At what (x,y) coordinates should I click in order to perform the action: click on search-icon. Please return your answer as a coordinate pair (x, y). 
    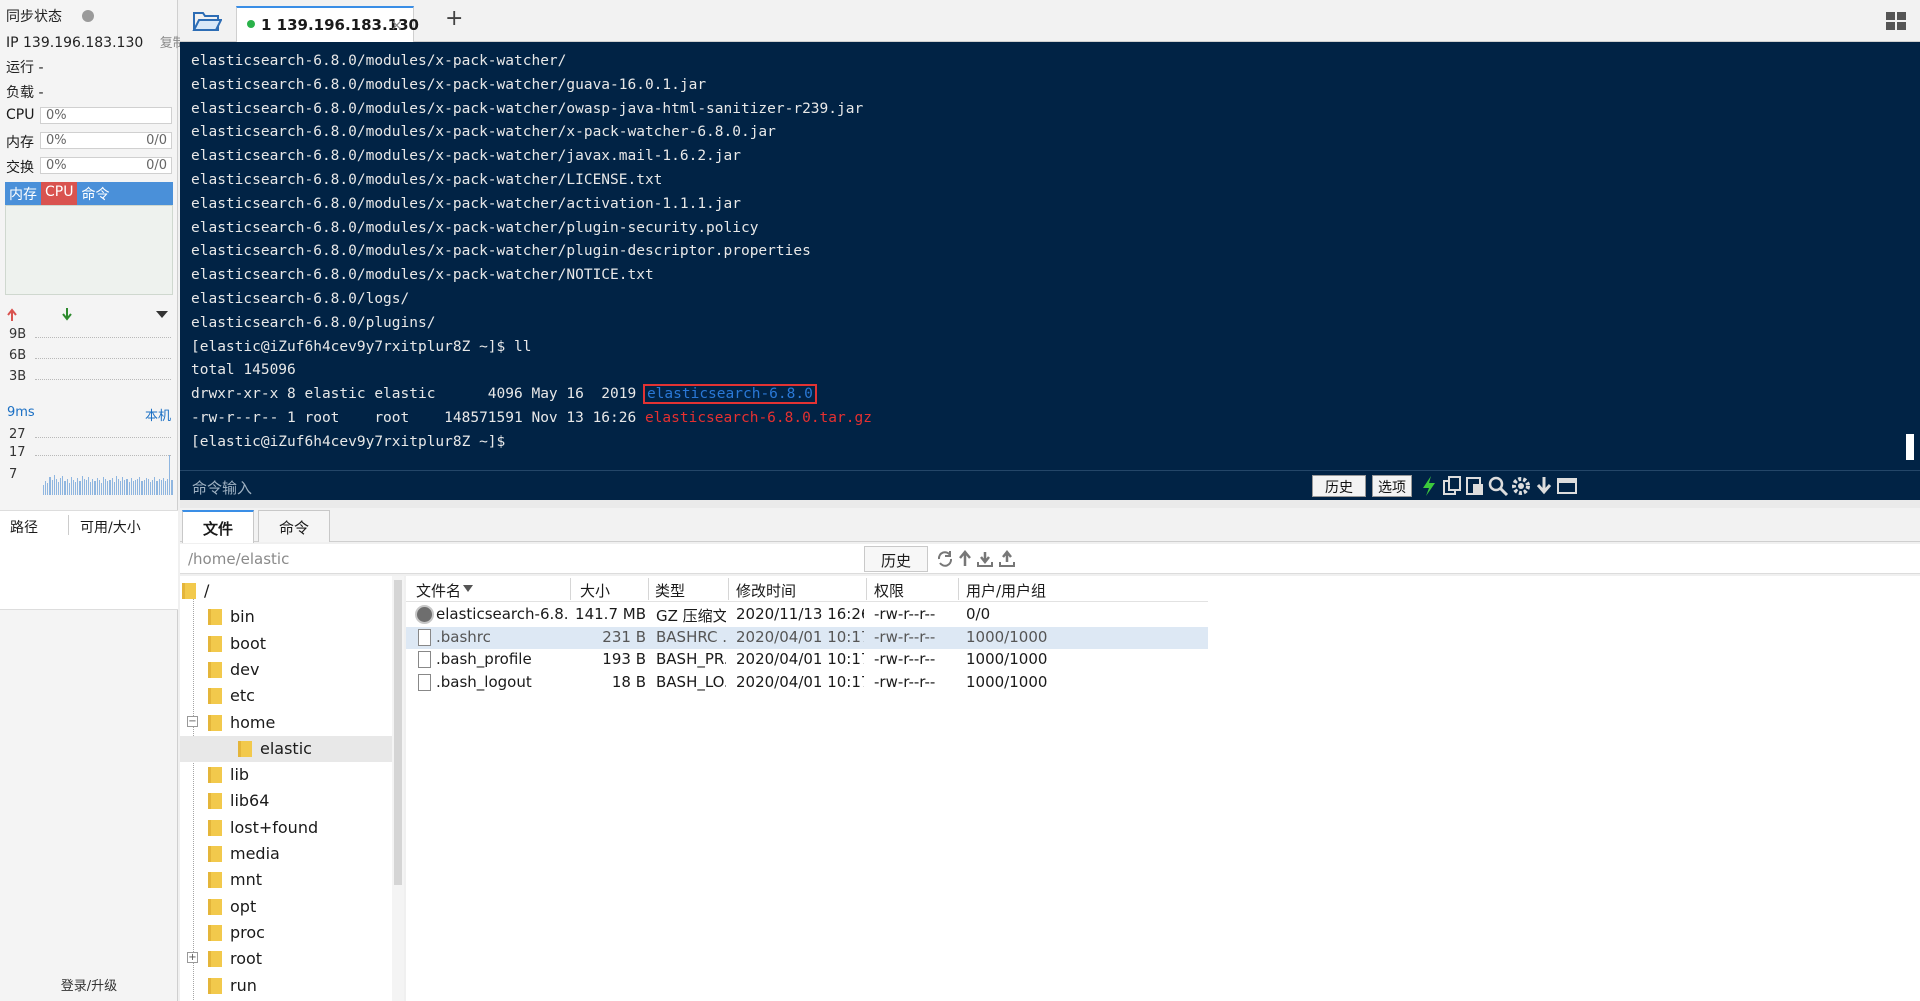
    Looking at the image, I should click on (1498, 486).